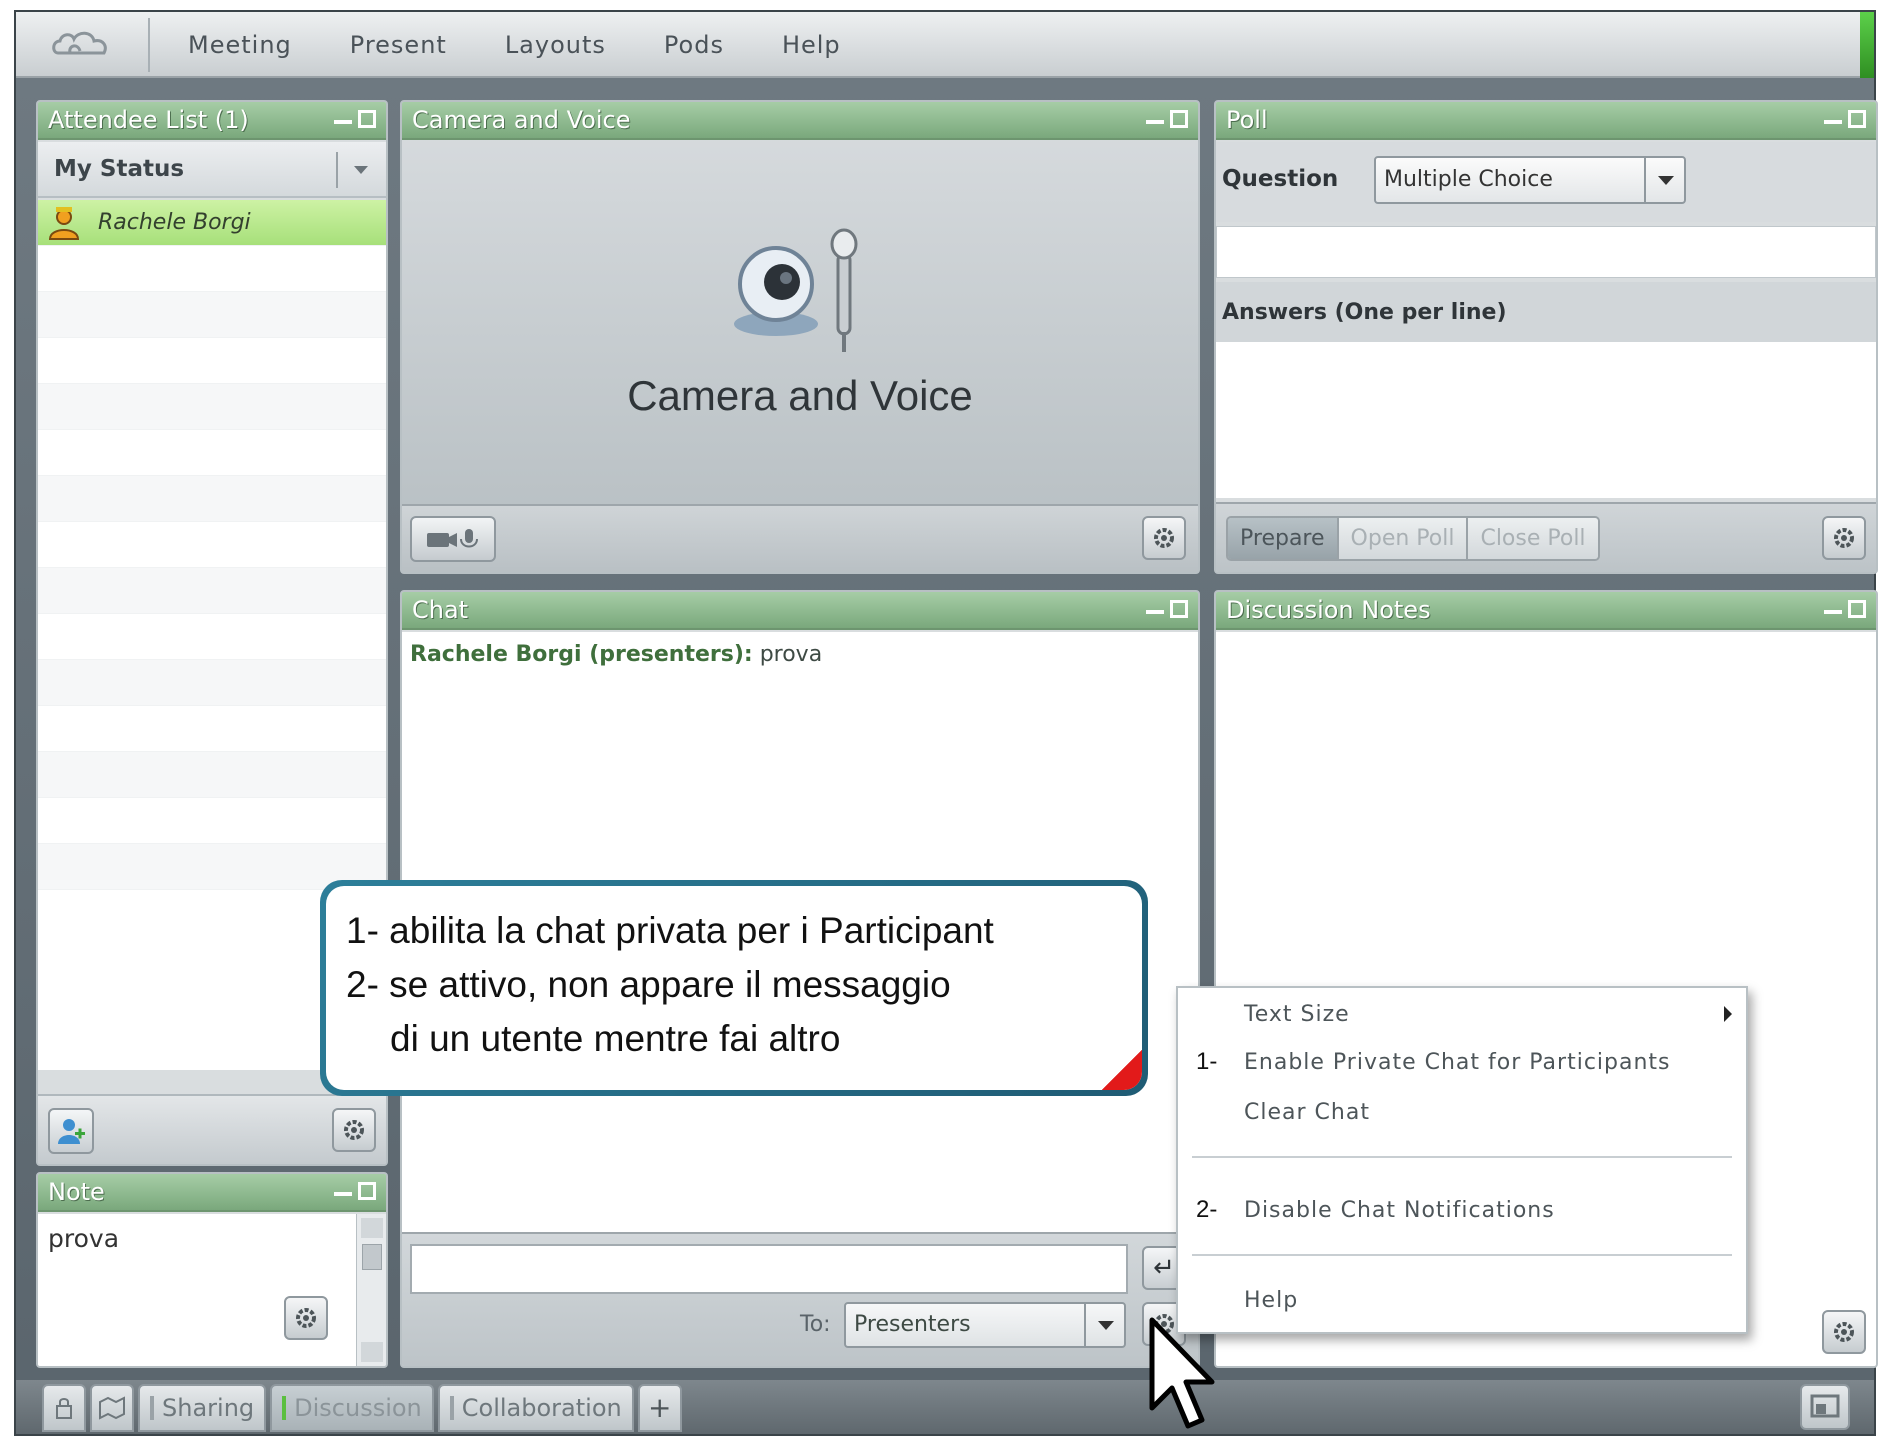 This screenshot has width=1886, height=1442. What do you see at coordinates (1533, 538) in the screenshot?
I see `close-poll-button: Close Poll` at bounding box center [1533, 538].